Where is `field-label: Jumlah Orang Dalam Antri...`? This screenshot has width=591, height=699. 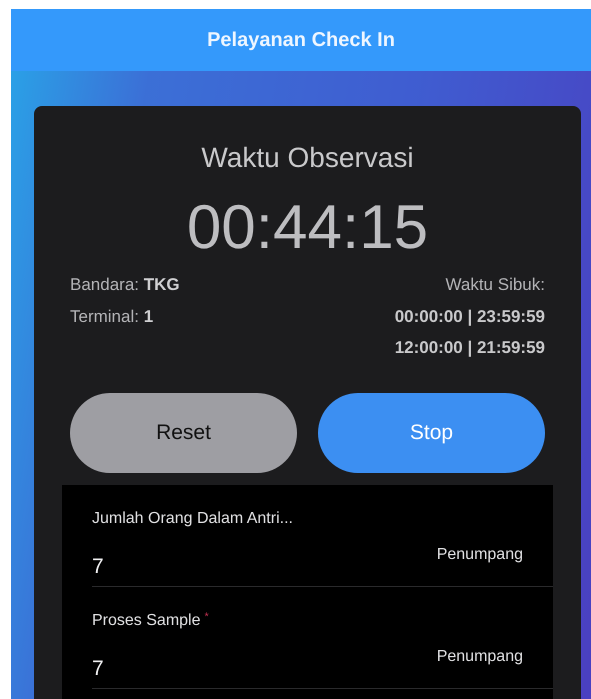
field-label: Jumlah Orang Dalam Antri... is located at coordinates (193, 518).